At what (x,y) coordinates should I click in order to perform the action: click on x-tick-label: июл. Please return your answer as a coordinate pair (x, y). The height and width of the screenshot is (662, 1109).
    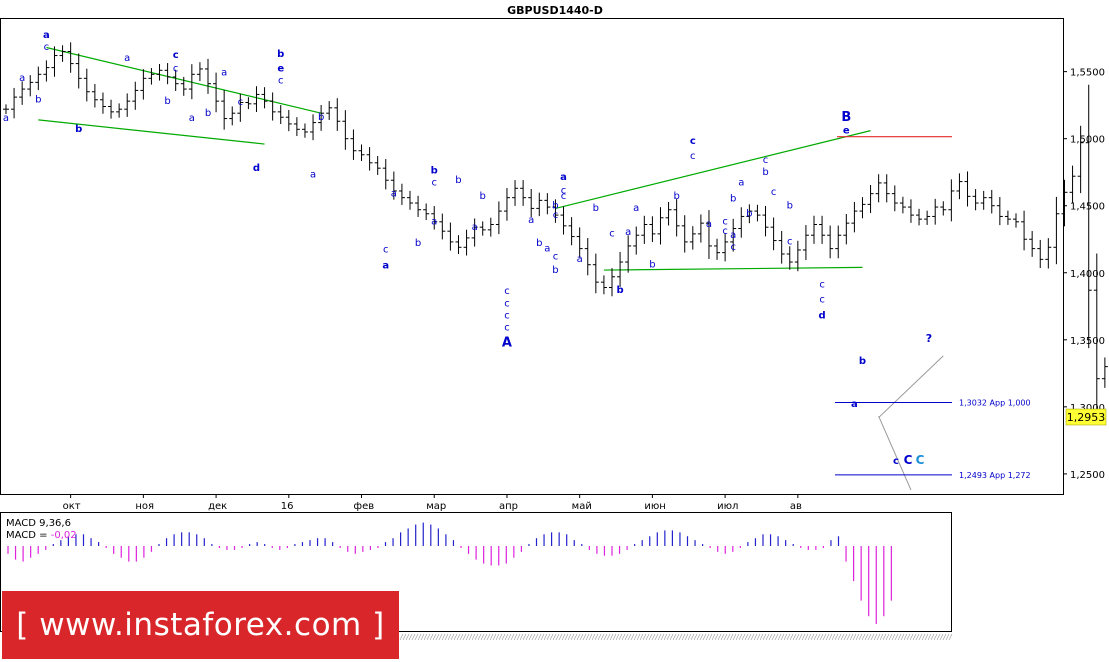
    Looking at the image, I should click on (727, 506).